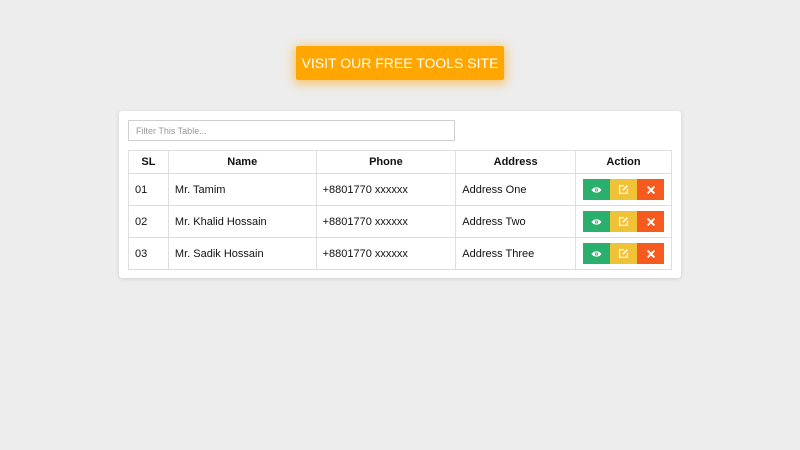  I want to click on column-header-address: Address, so click(516, 162).